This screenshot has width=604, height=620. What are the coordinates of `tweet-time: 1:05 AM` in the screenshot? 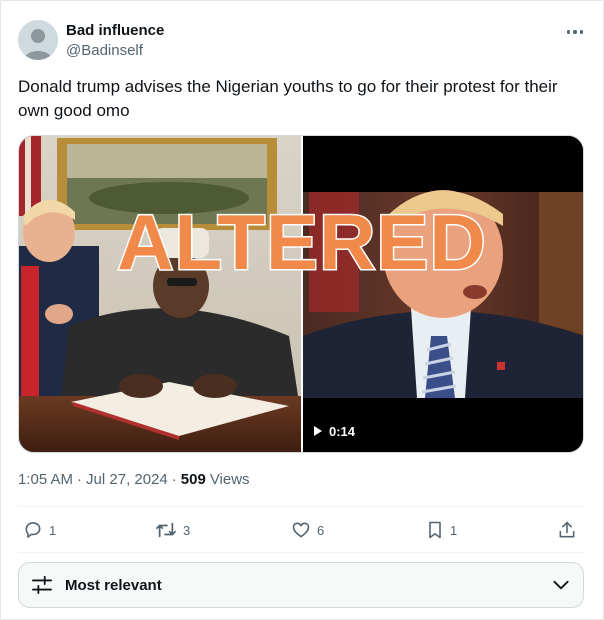 It's located at (45, 479).